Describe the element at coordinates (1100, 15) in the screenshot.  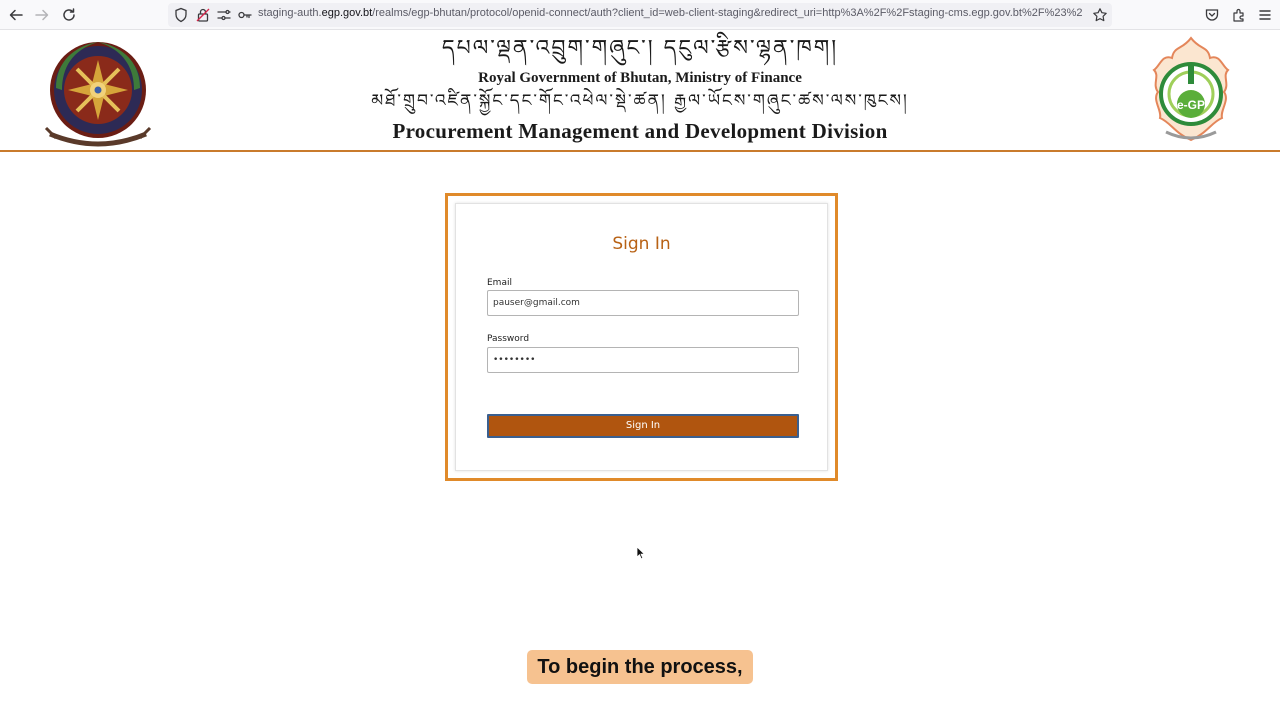
I see `bookmark-star-icon` at that location.